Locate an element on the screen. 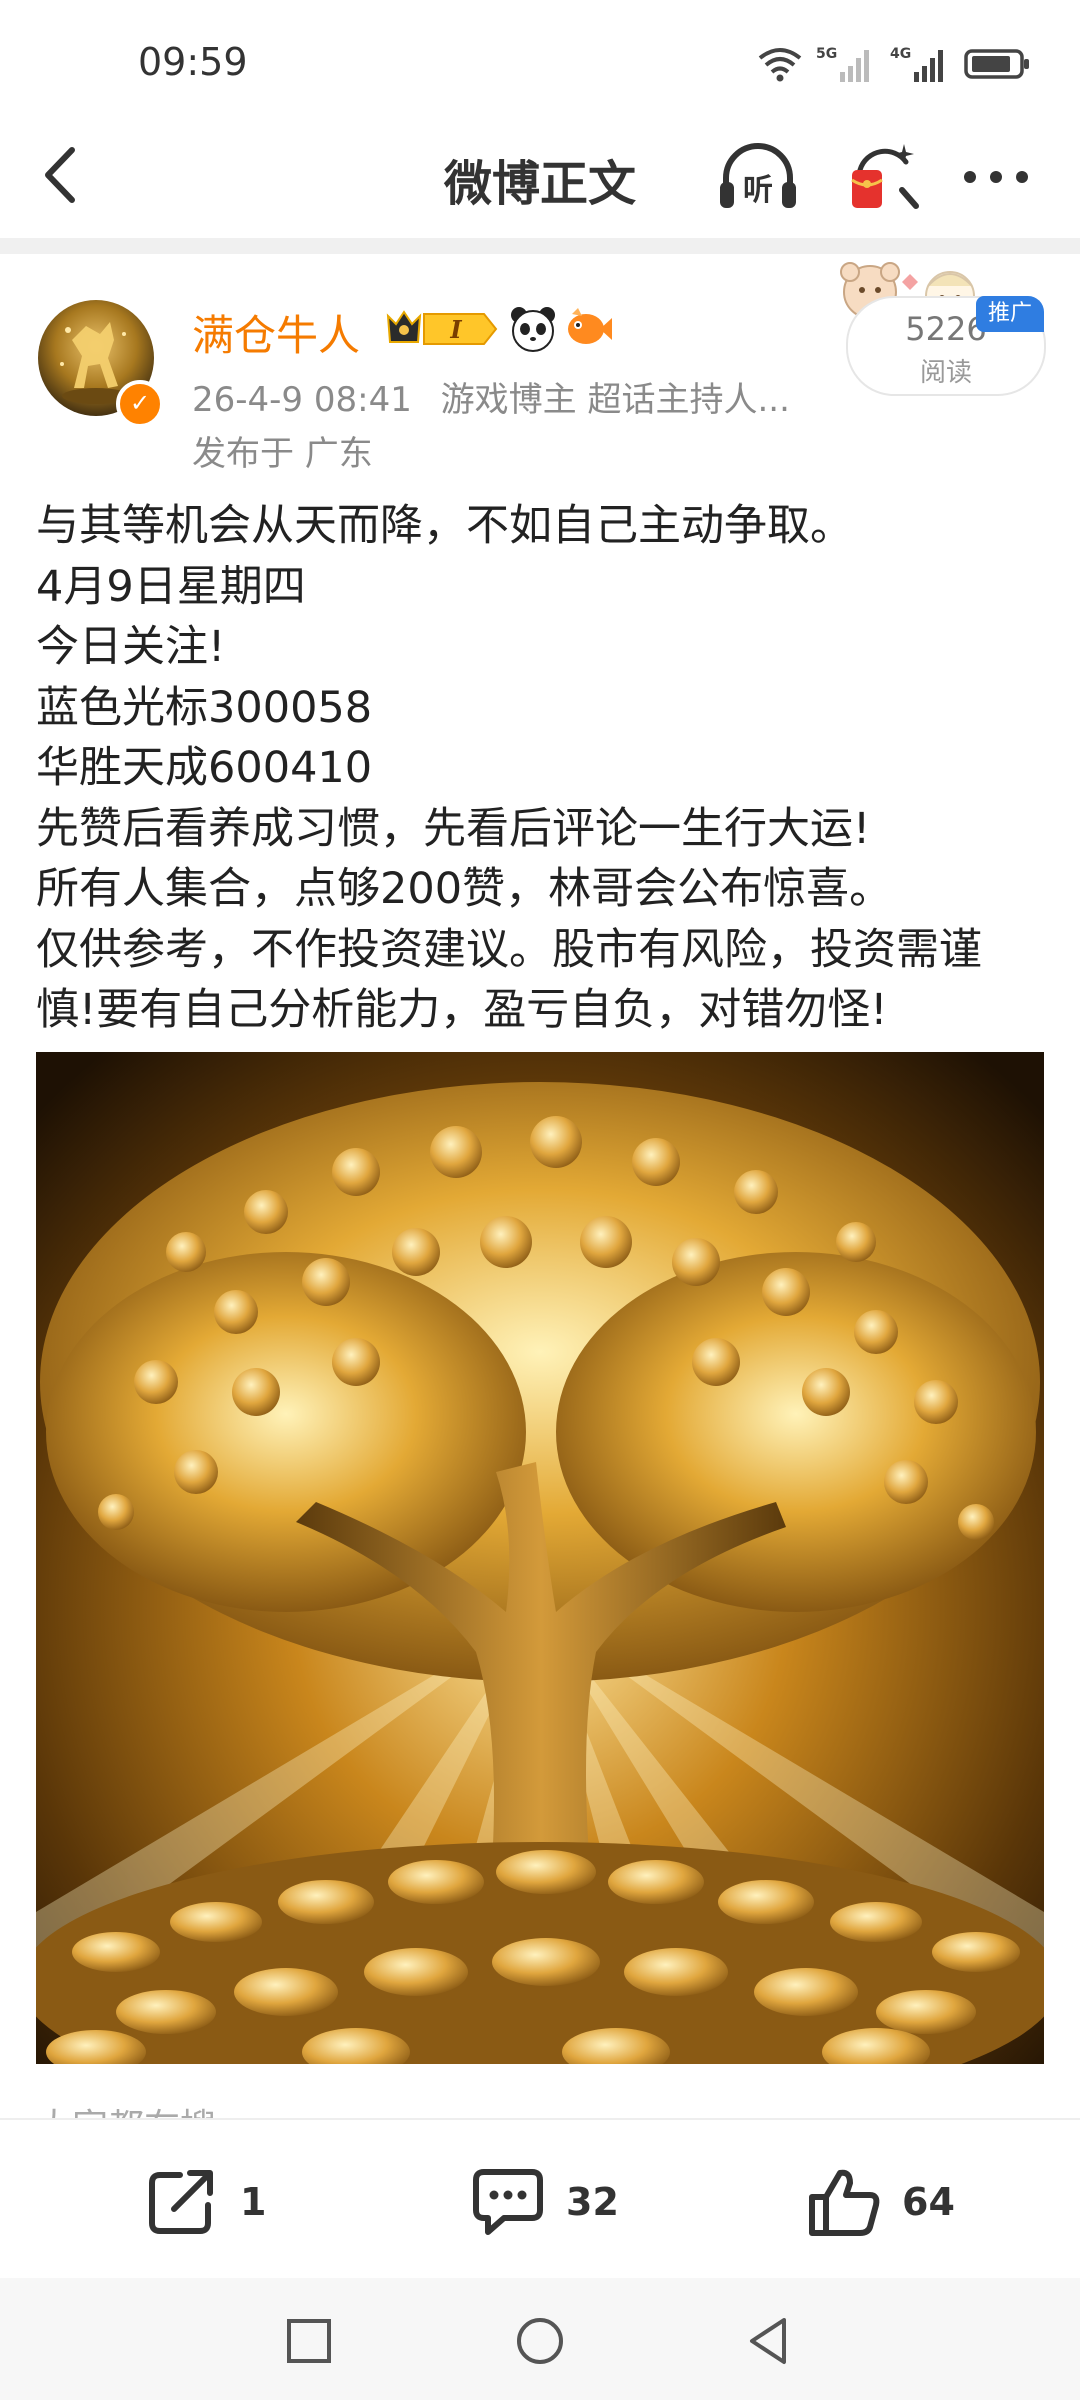 Image resolution: width=1080 pixels, height=2400 pixels. network-label-5g: 5G is located at coordinates (826, 54).